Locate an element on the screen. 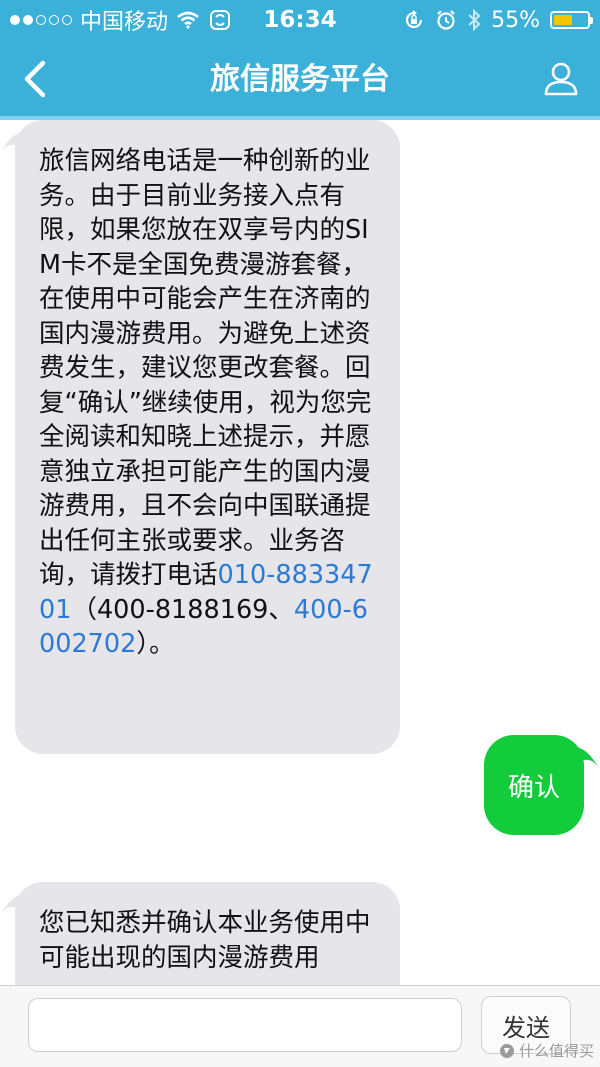  bluetooth-icon is located at coordinates (474, 20).